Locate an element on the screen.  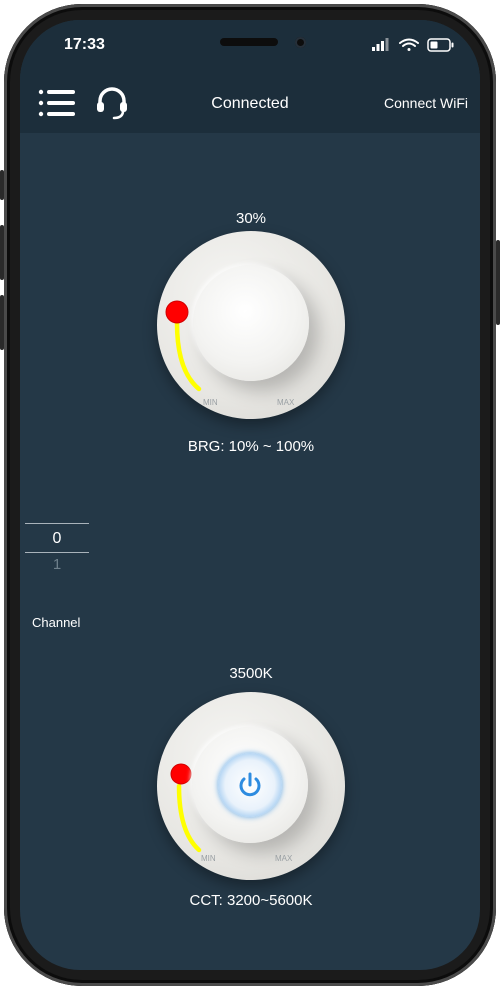
support-button is located at coordinates (112, 103).